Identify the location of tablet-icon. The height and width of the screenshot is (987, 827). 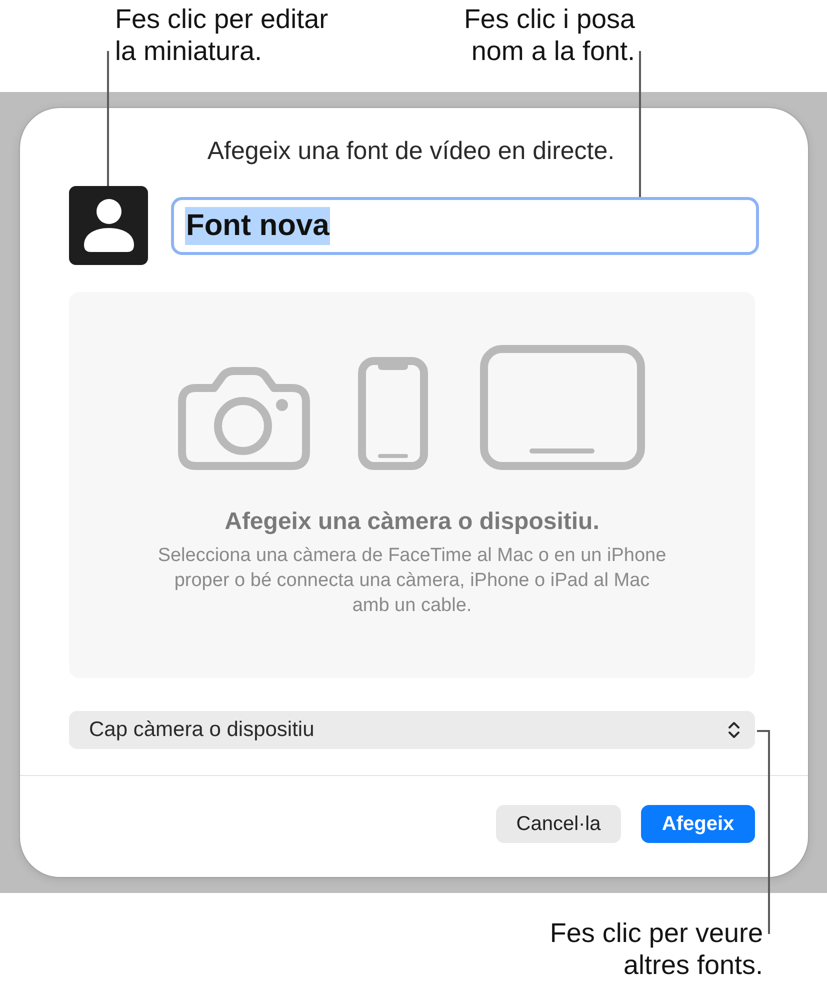
(562, 407).